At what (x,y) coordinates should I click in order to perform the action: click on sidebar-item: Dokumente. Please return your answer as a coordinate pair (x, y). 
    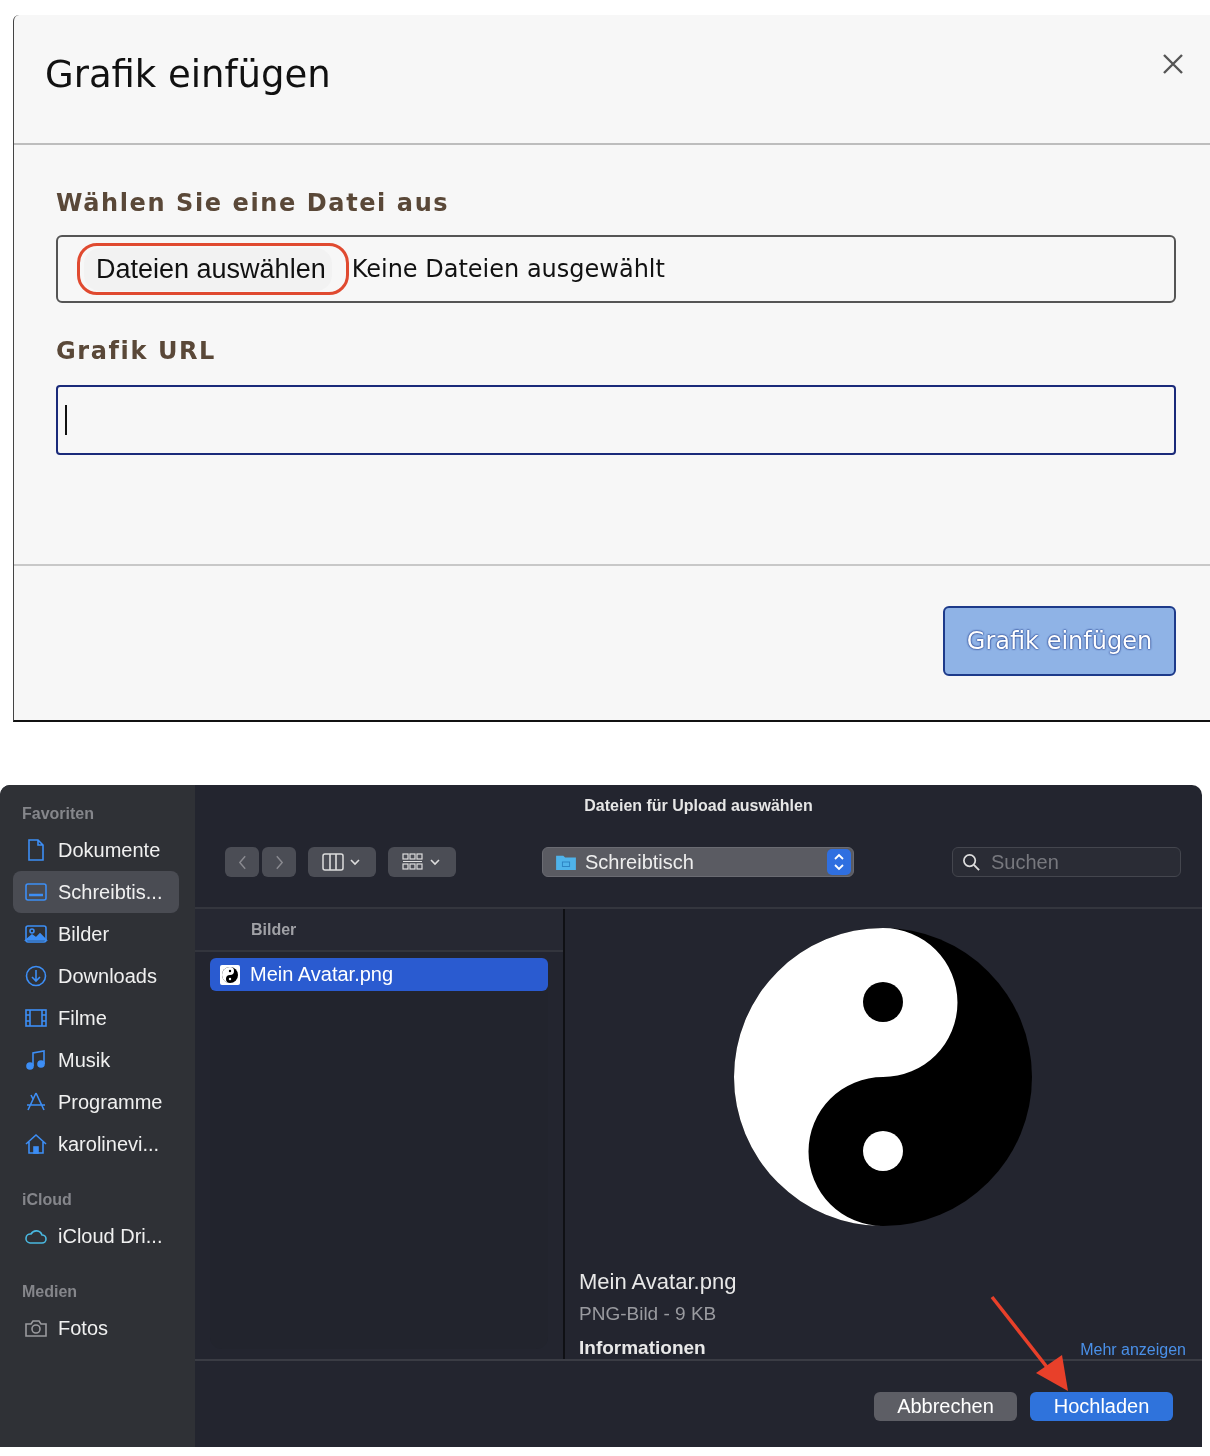
    Looking at the image, I should click on (96, 850).